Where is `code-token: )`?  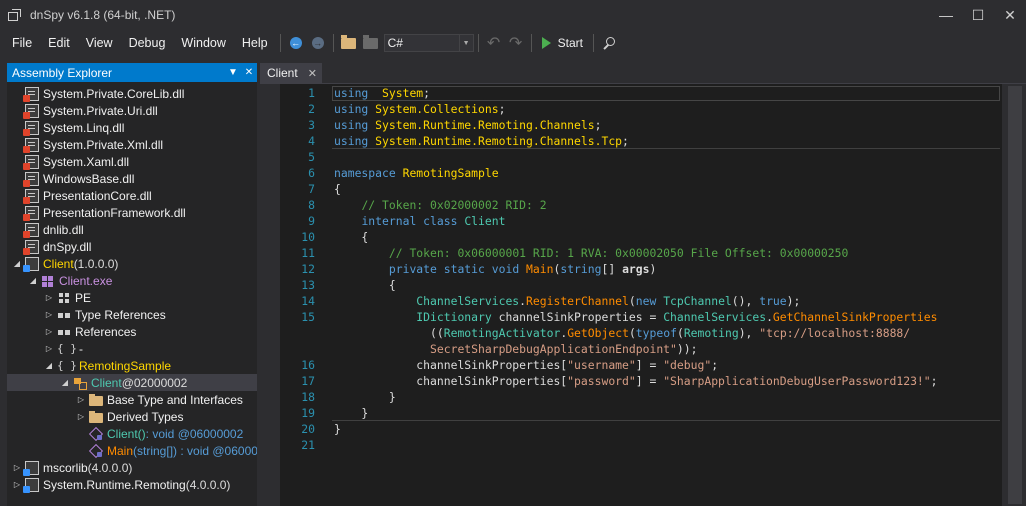
code-token: ) is located at coordinates (653, 269).